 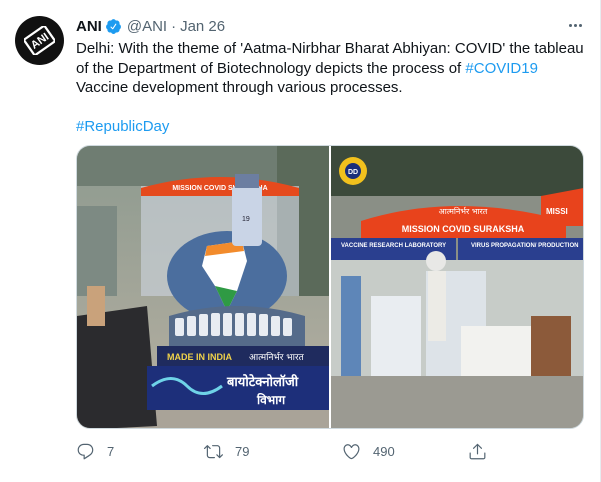 I want to click on reply-button: 7, so click(x=95, y=451).